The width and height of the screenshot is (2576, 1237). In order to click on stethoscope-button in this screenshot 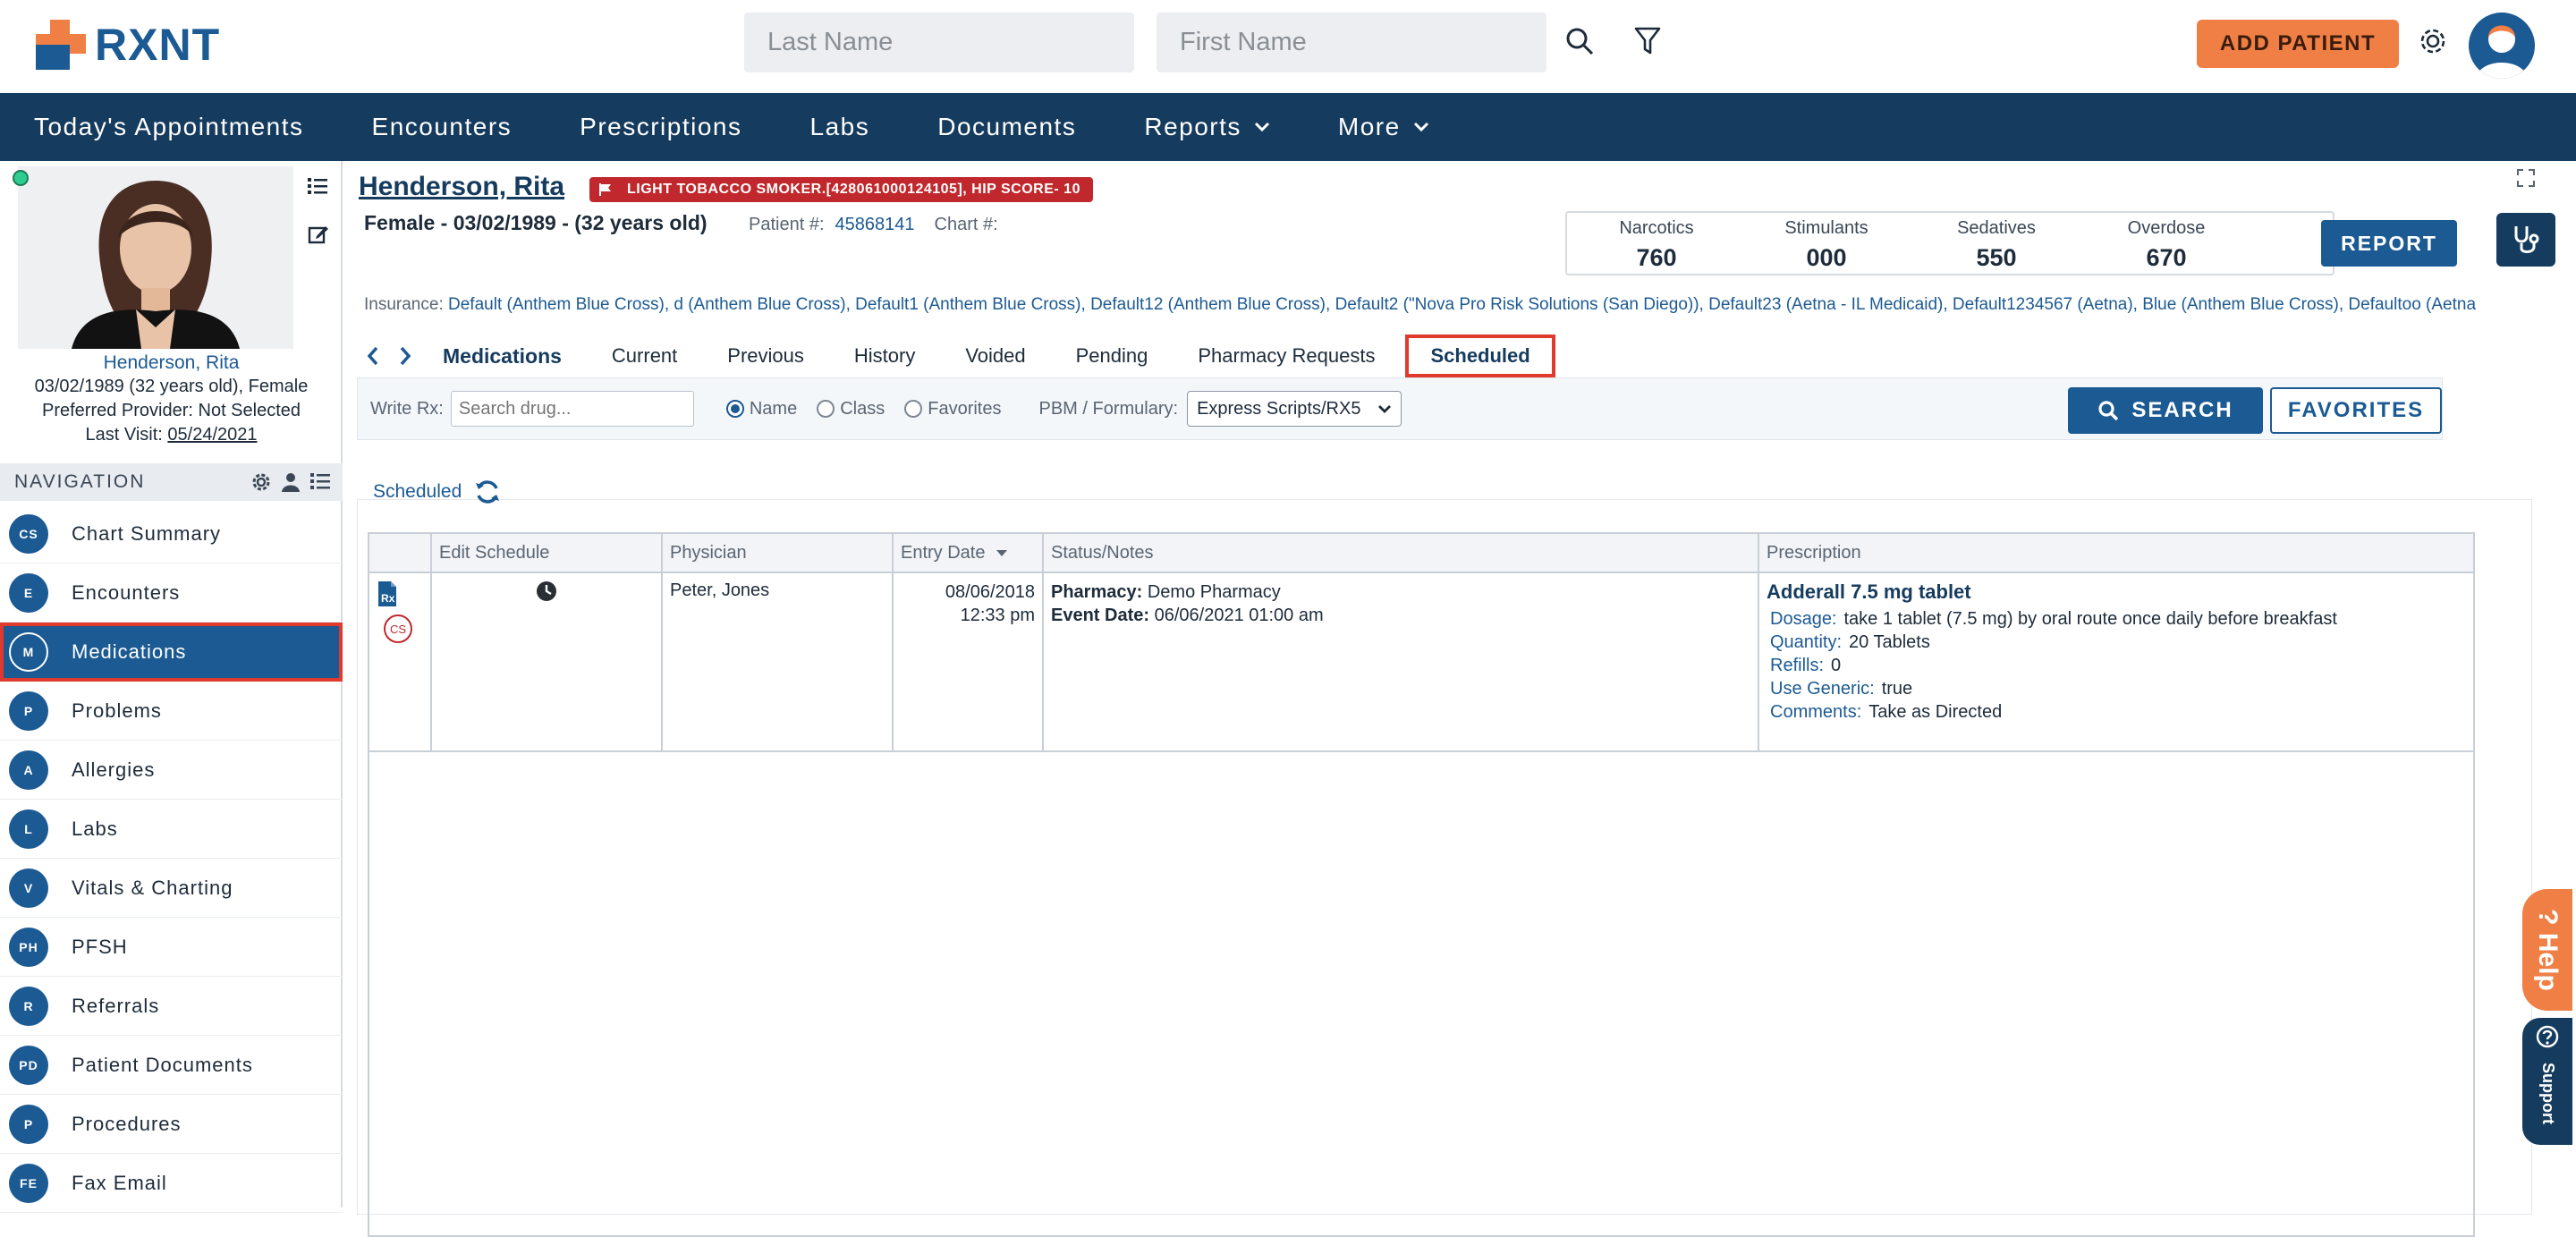, I will do `click(2525, 240)`.